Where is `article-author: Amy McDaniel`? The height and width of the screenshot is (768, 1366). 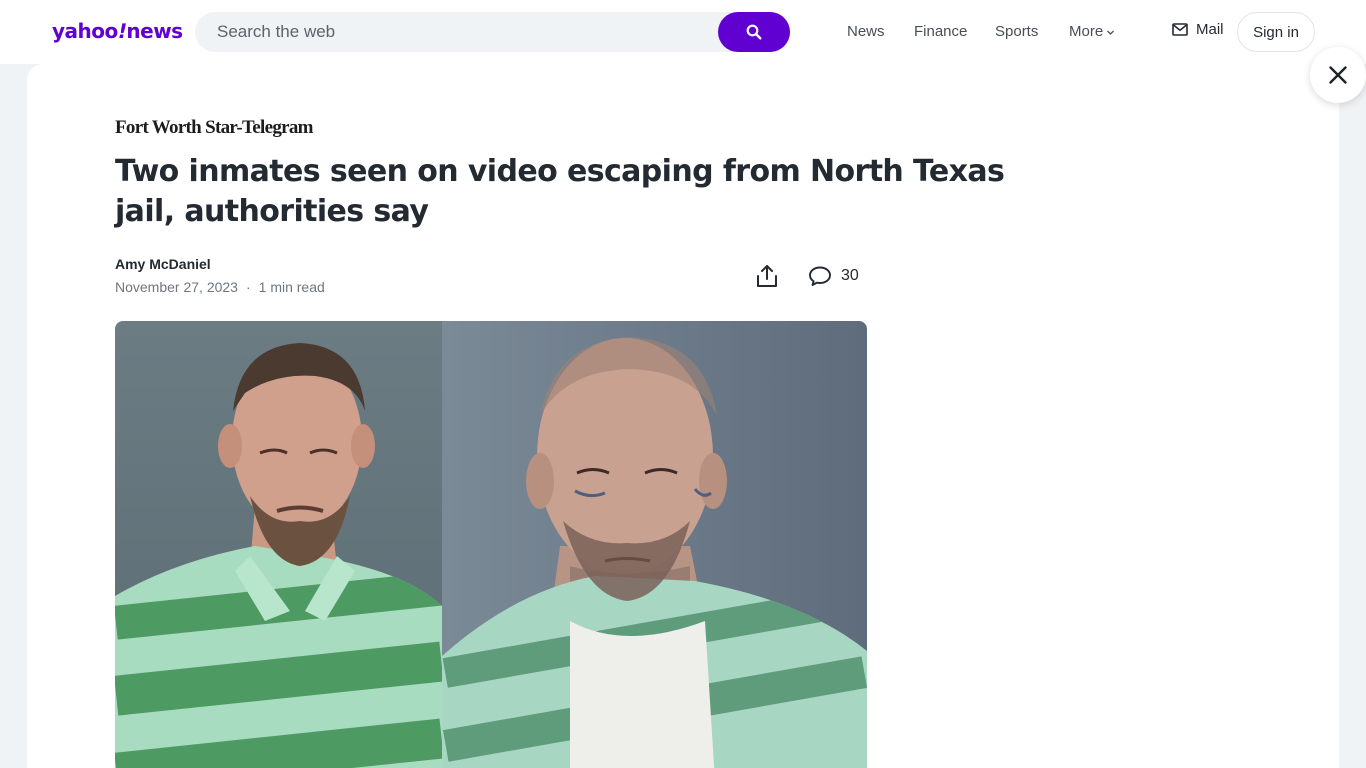
article-author: Amy McDaniel is located at coordinates (163, 264).